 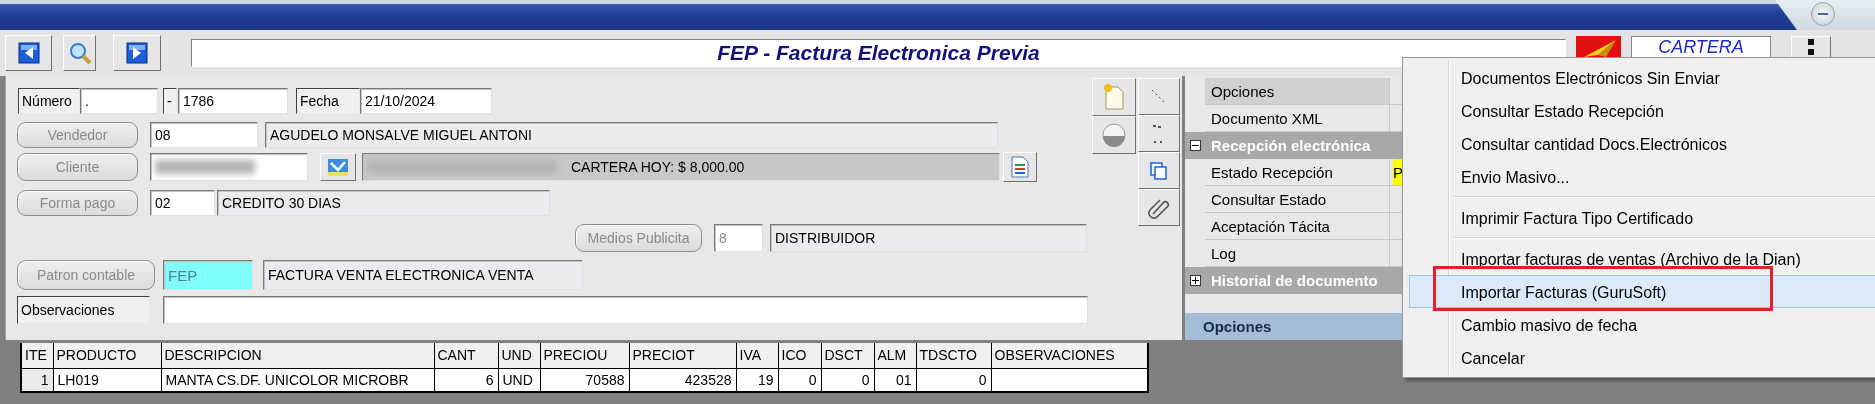 I want to click on property-name: Log, so click(x=1297, y=253).